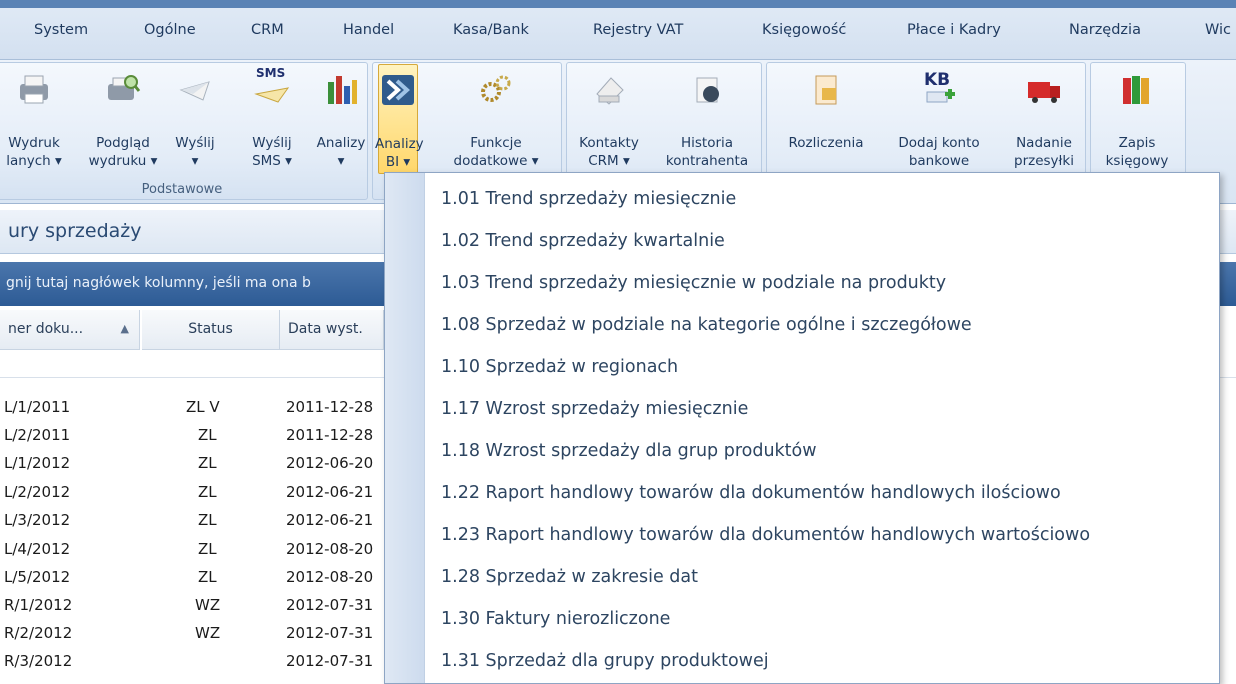  Describe the element at coordinates (638, 30) in the screenshot. I see `menu-rejestry-vat: Rejestry VAT` at that location.